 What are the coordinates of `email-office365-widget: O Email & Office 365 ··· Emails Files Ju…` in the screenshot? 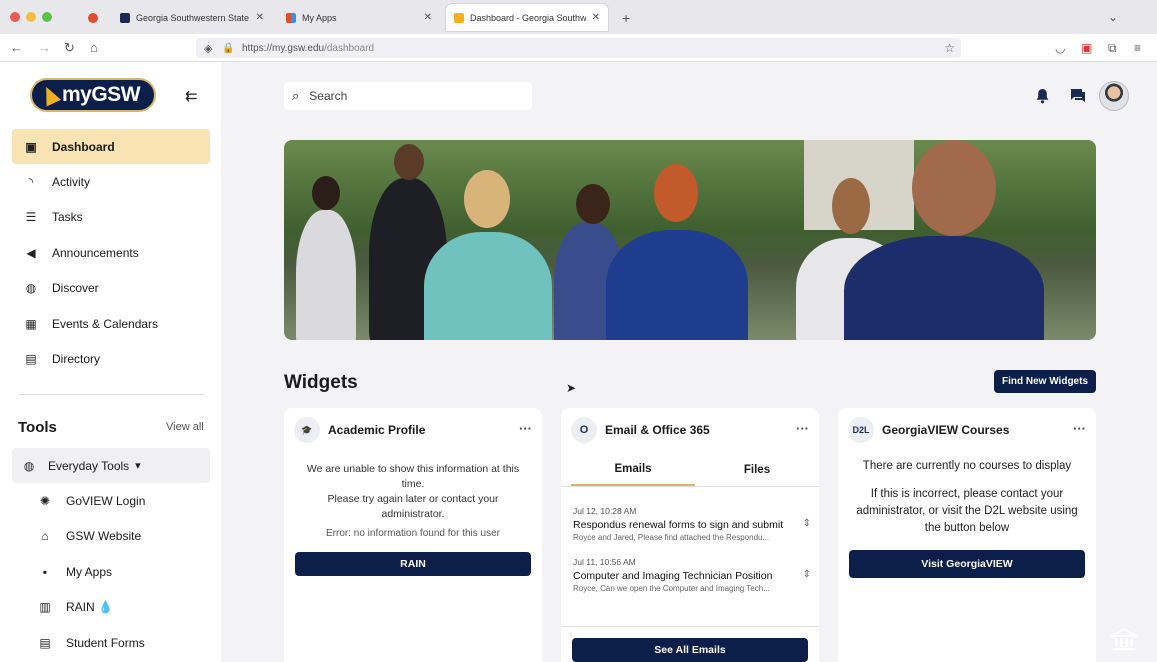 It's located at (690, 535).